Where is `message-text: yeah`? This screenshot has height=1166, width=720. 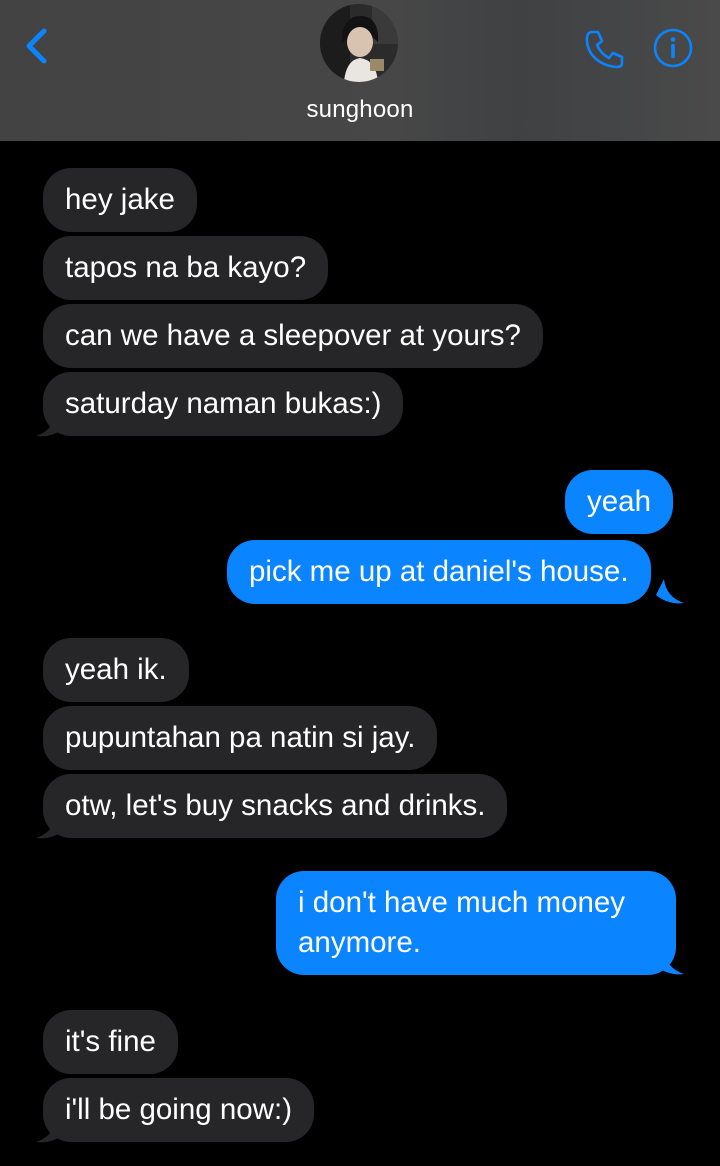 message-text: yeah is located at coordinates (619, 501).